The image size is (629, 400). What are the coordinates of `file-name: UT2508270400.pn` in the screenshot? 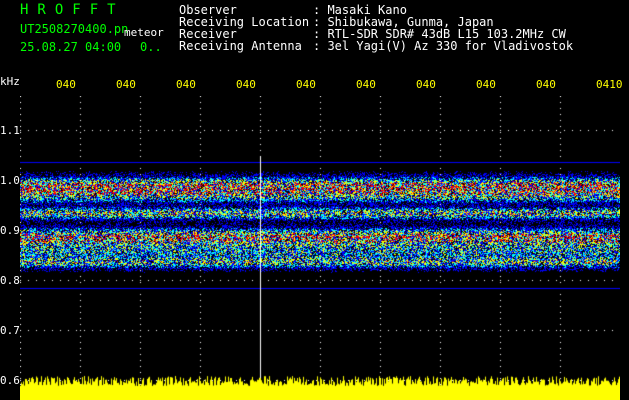 It's located at (74, 29).